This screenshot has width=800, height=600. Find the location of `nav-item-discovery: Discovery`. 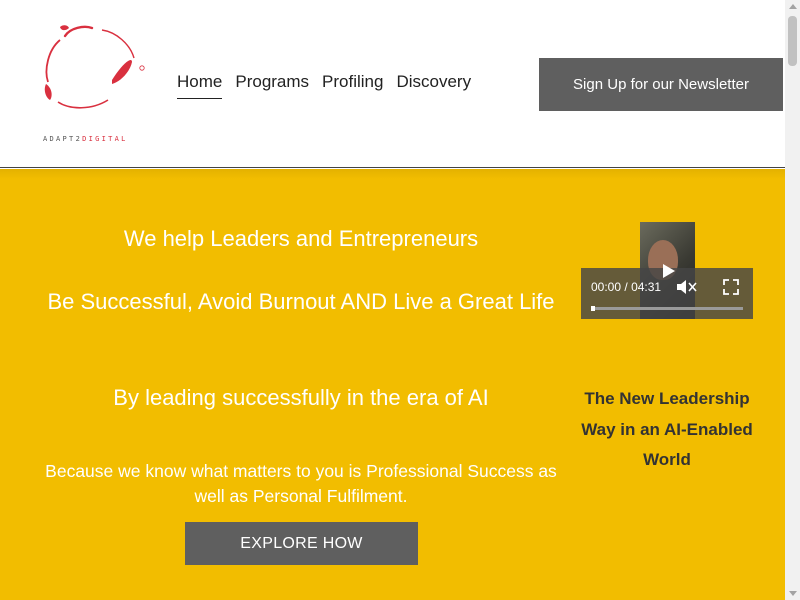

nav-item-discovery: Discovery is located at coordinates (433, 85).